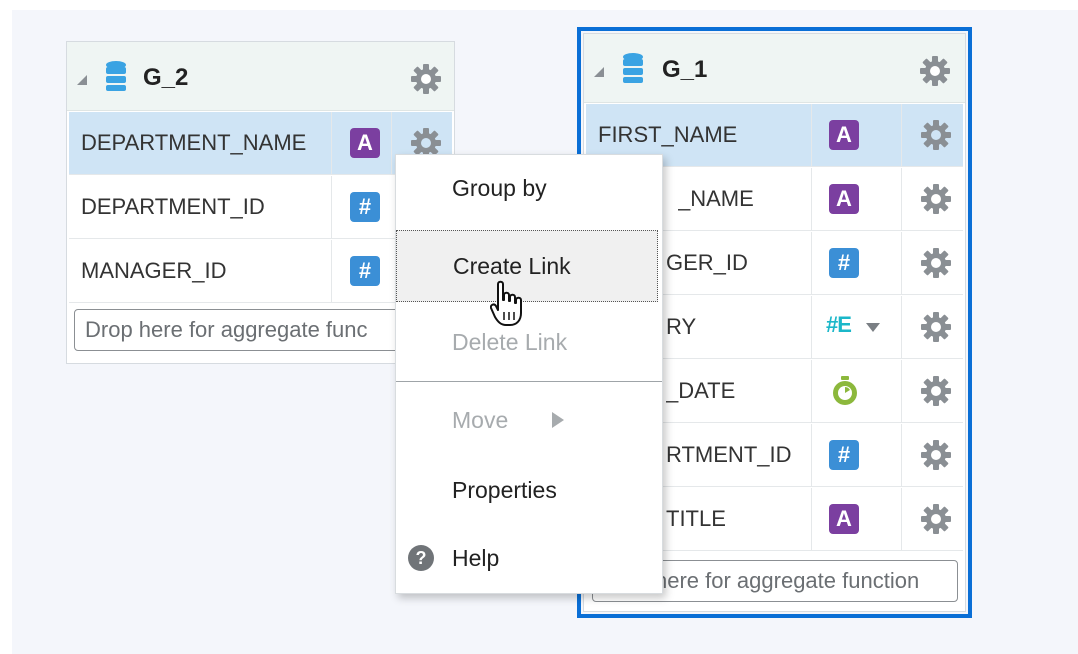 The width and height of the screenshot is (1078, 654). Describe the element at coordinates (510, 342) in the screenshot. I see `menu-item-delete-link: Delete Link` at that location.